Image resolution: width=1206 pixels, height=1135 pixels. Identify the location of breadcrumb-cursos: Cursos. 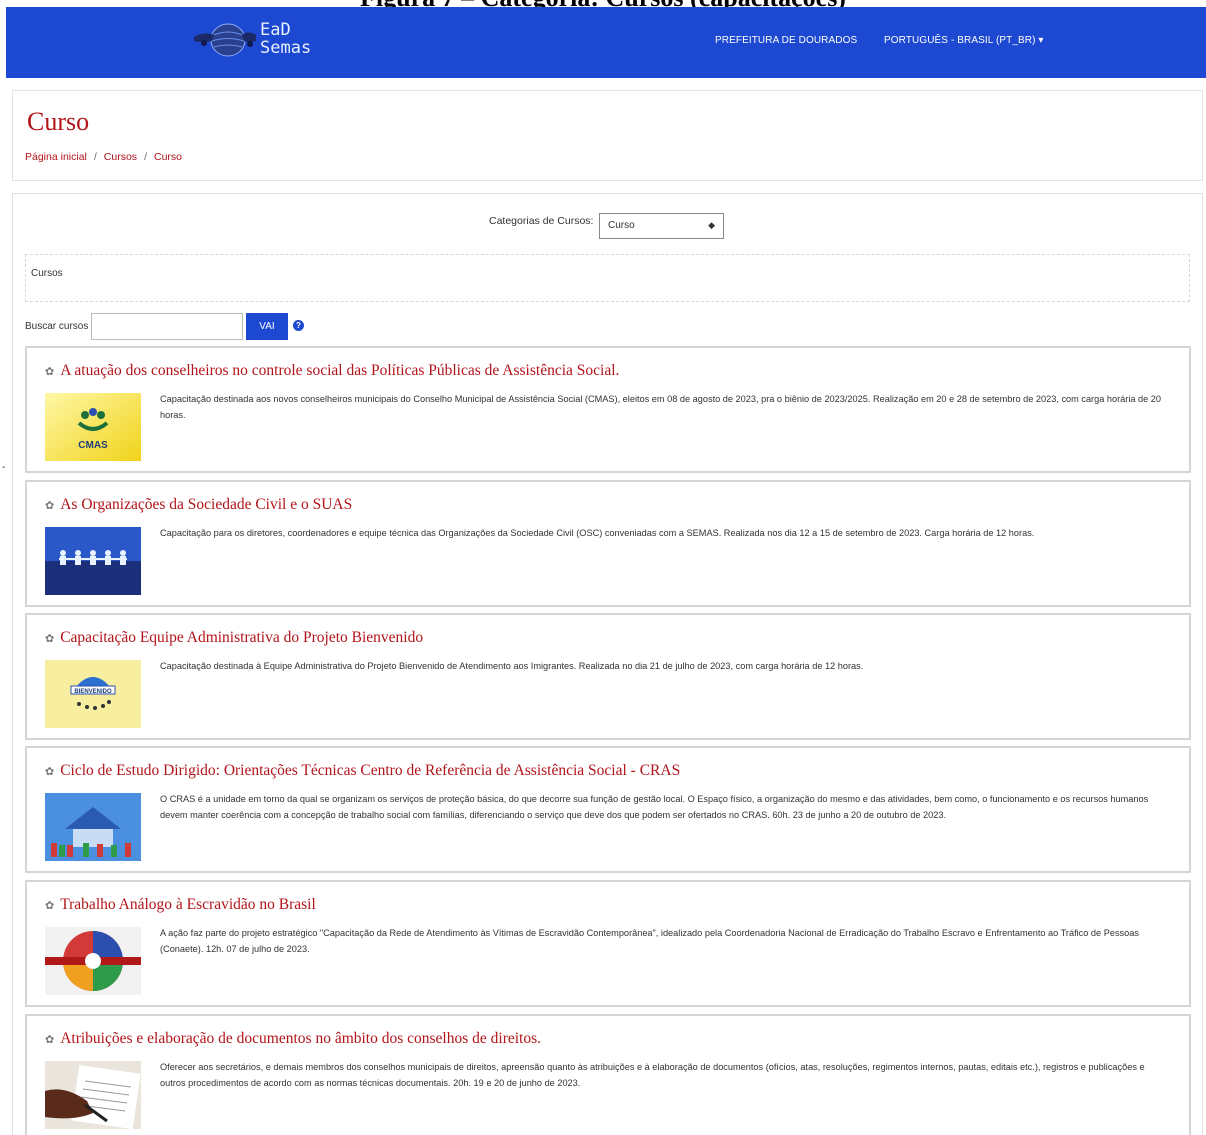
(120, 157).